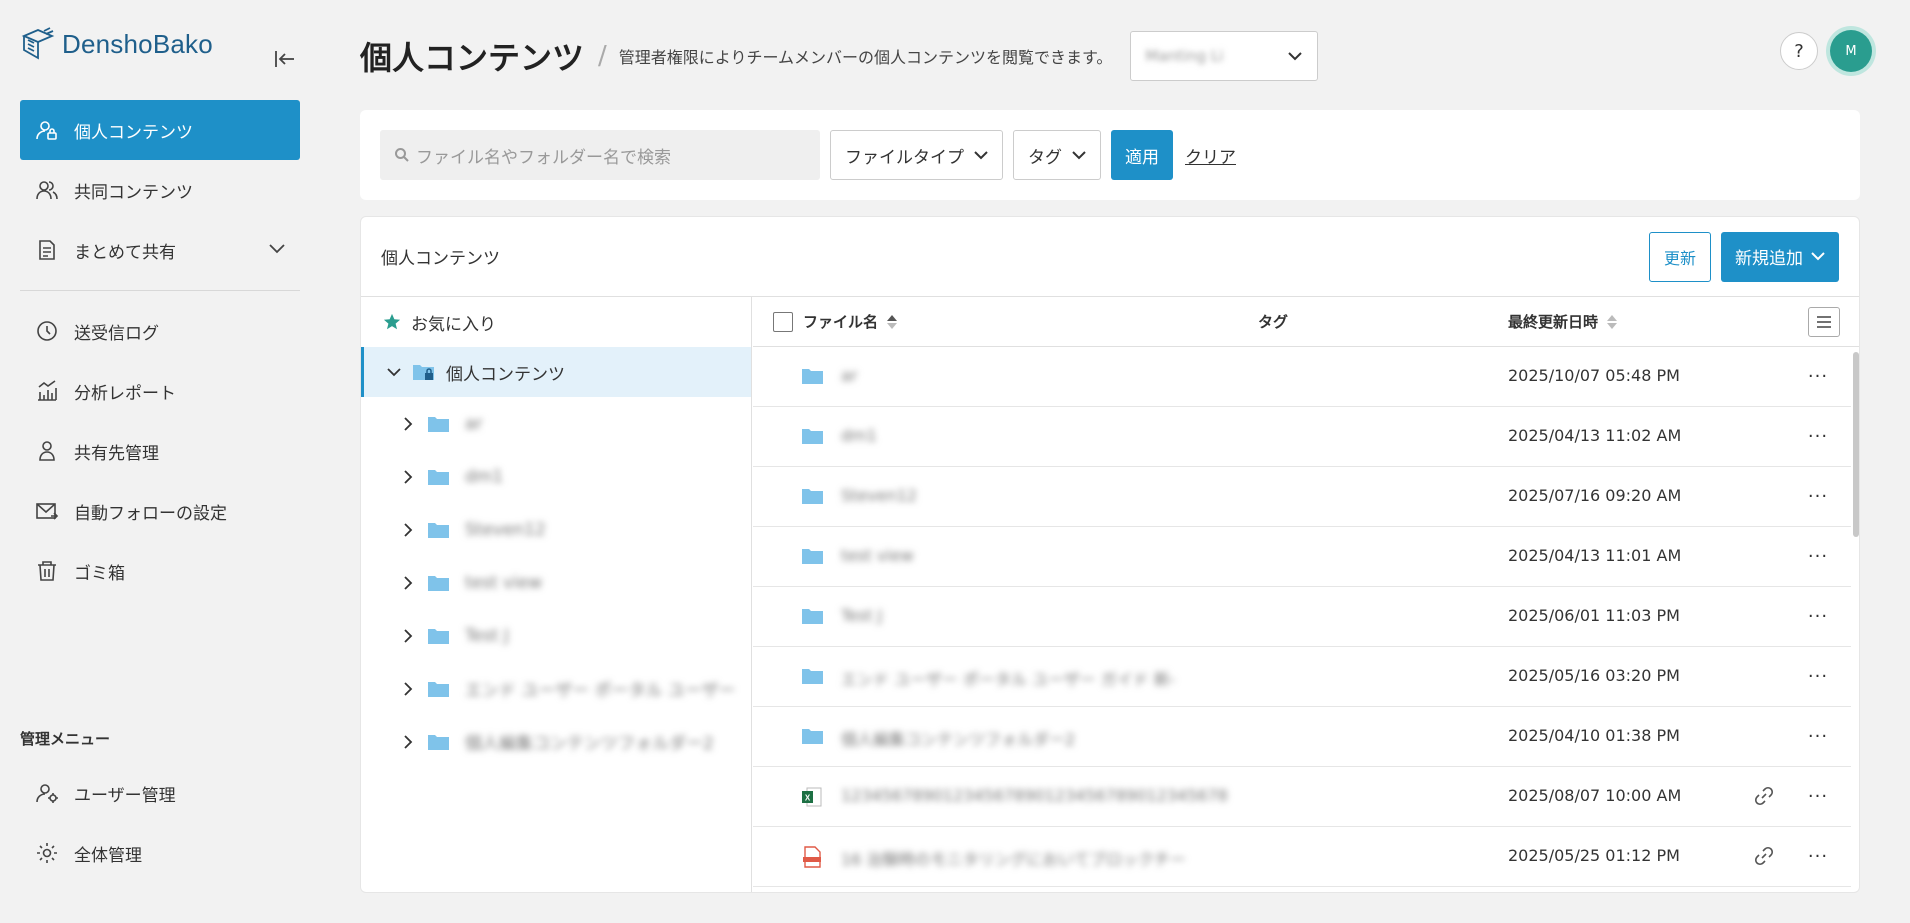 The image size is (1910, 923). Describe the element at coordinates (556, 741) in the screenshot. I see `tree-folder-item: 個人編集コンテンツフォルダー2` at that location.